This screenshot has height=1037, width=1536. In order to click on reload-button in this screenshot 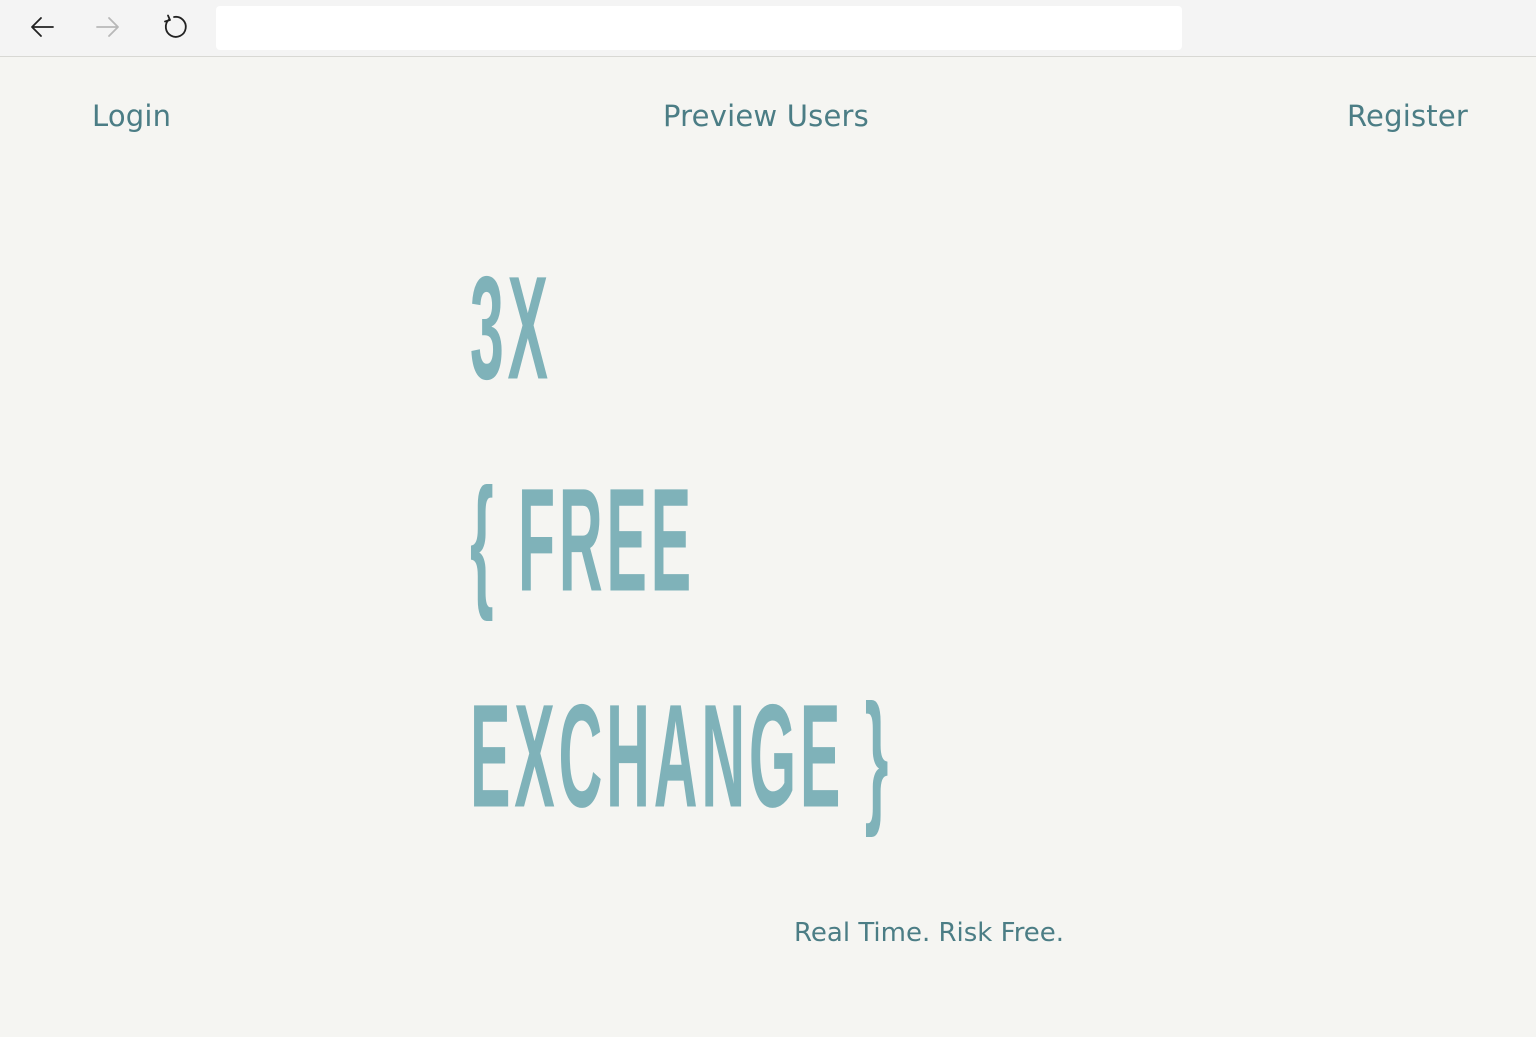, I will do `click(174, 27)`.